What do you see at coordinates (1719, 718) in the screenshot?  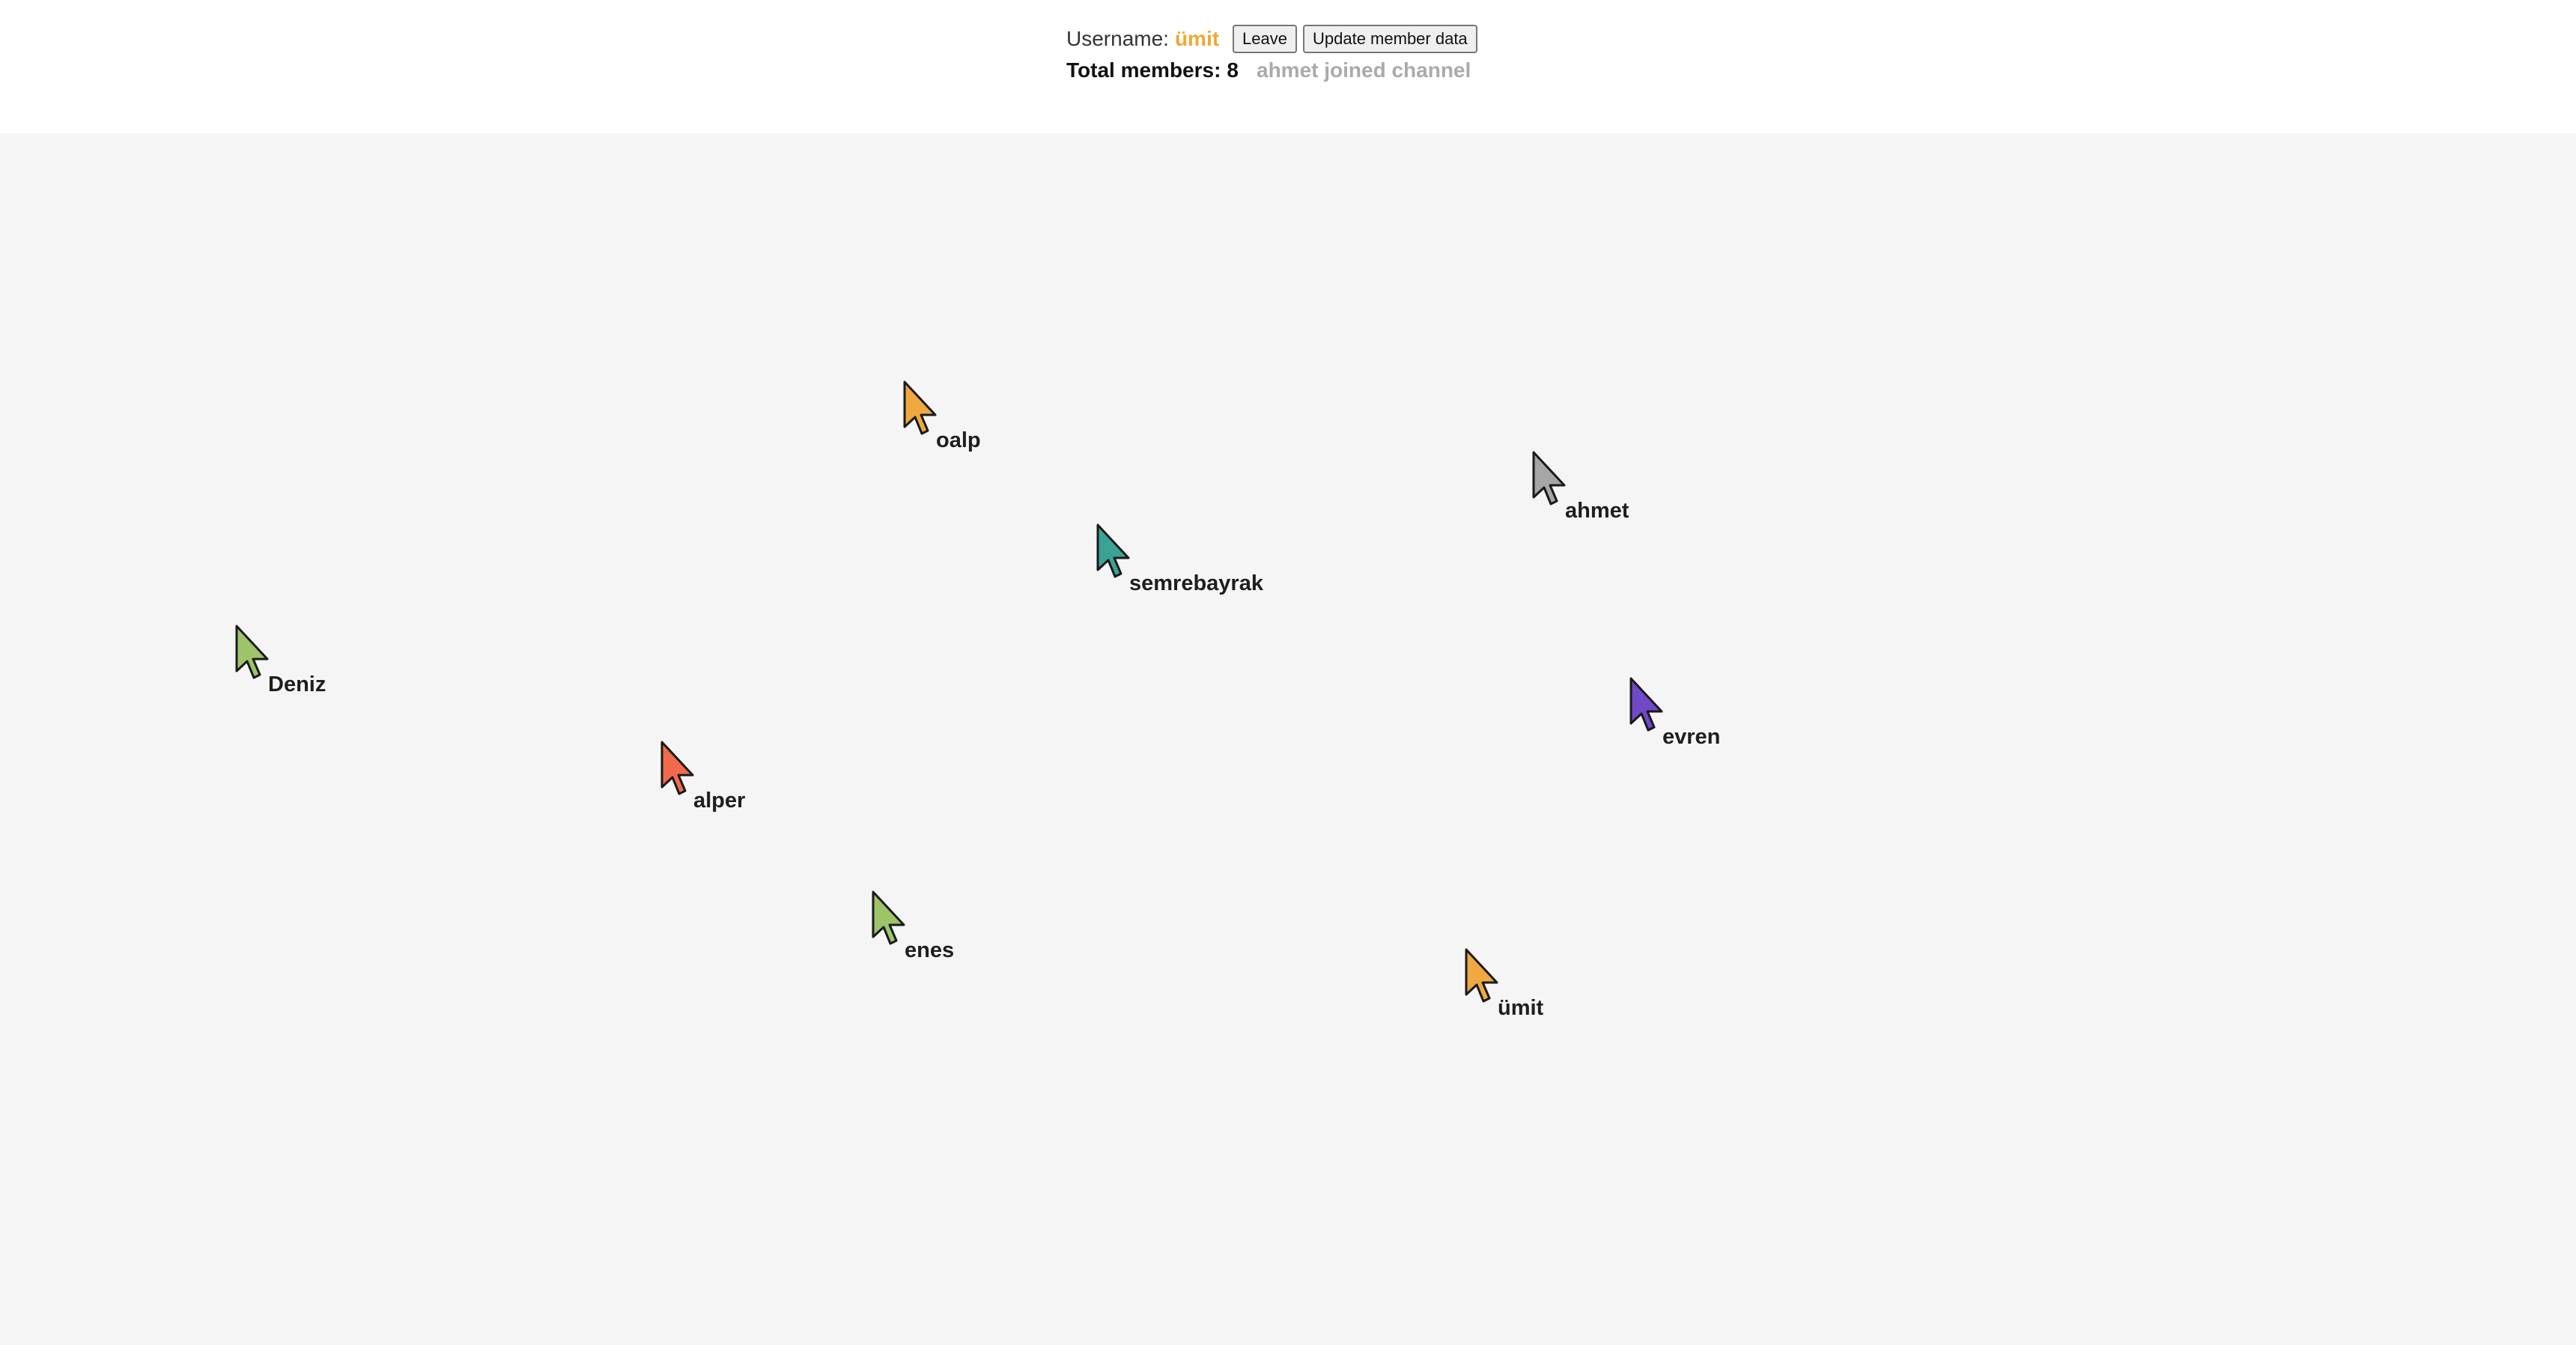 I see `member-cursor: evren` at bounding box center [1719, 718].